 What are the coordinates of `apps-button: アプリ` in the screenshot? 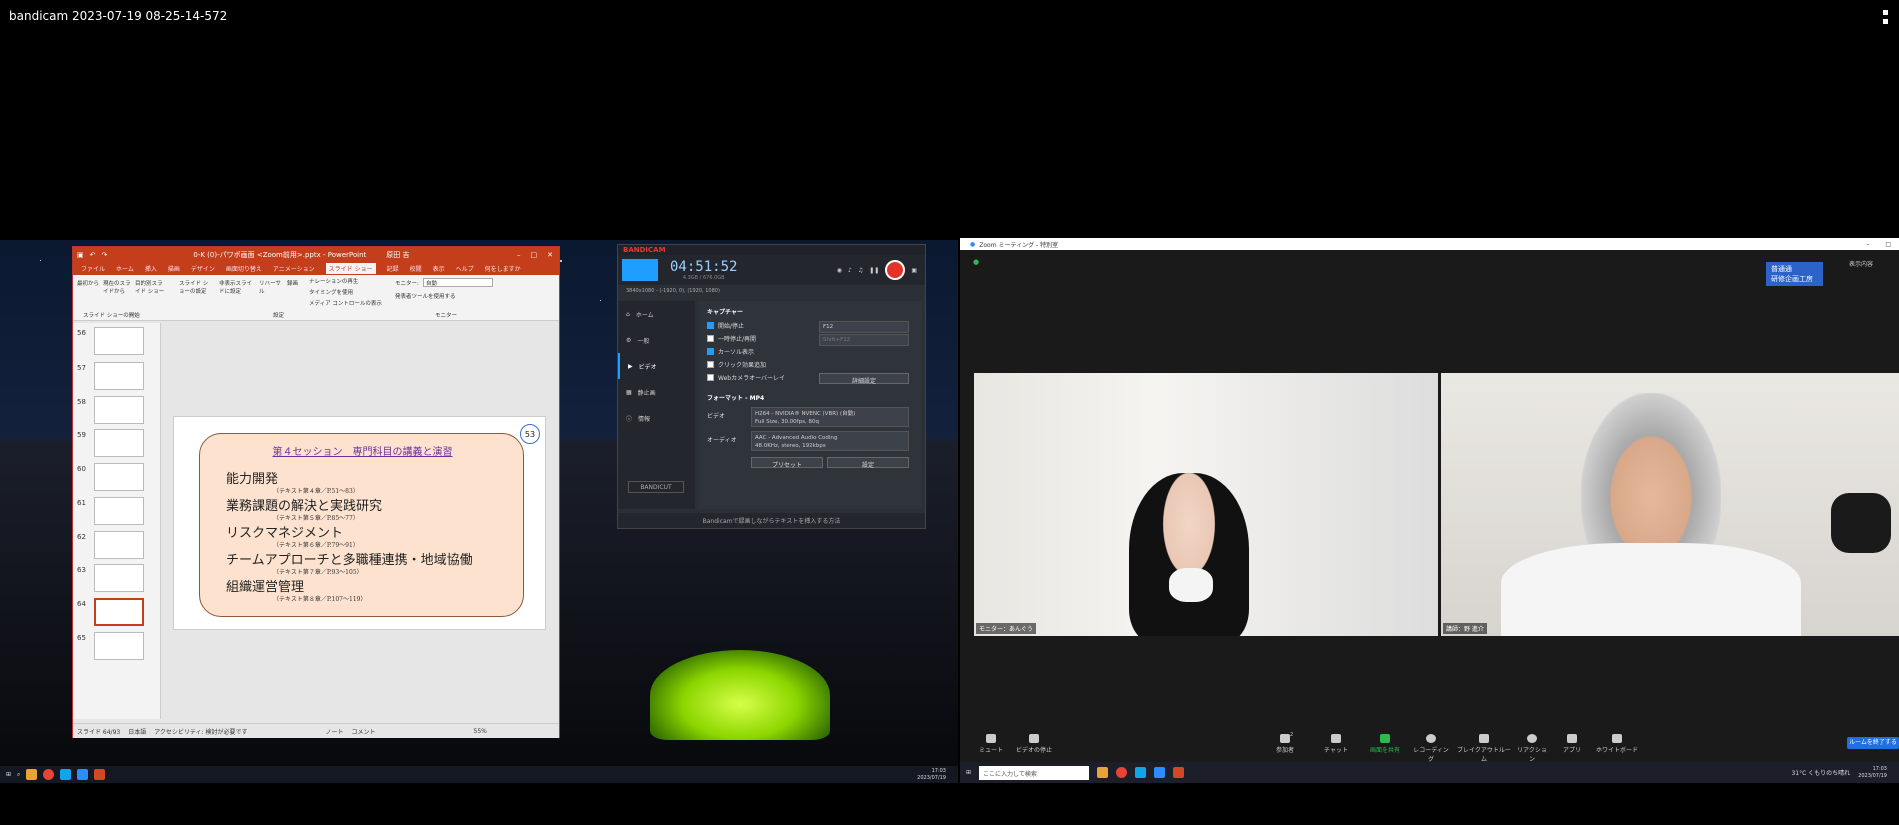 It's located at (1572, 744).